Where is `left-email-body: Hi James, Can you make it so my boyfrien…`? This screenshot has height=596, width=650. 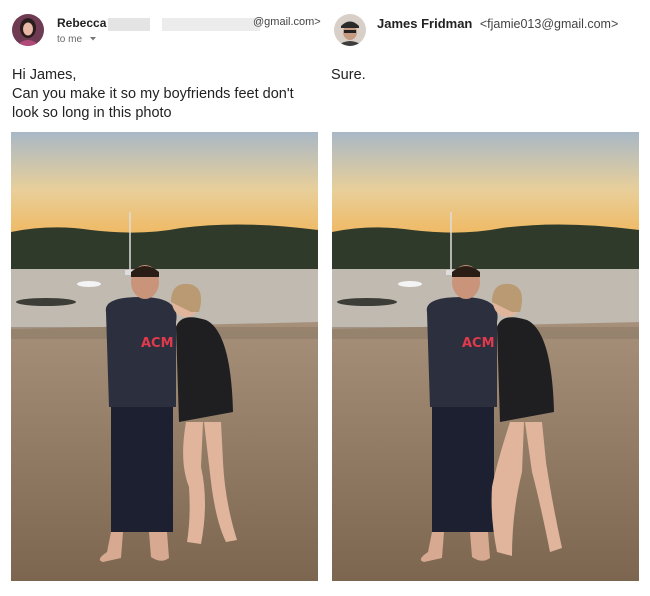
left-email-body: Hi James, Can you make it so my boyfrien… is located at coordinates (169, 94).